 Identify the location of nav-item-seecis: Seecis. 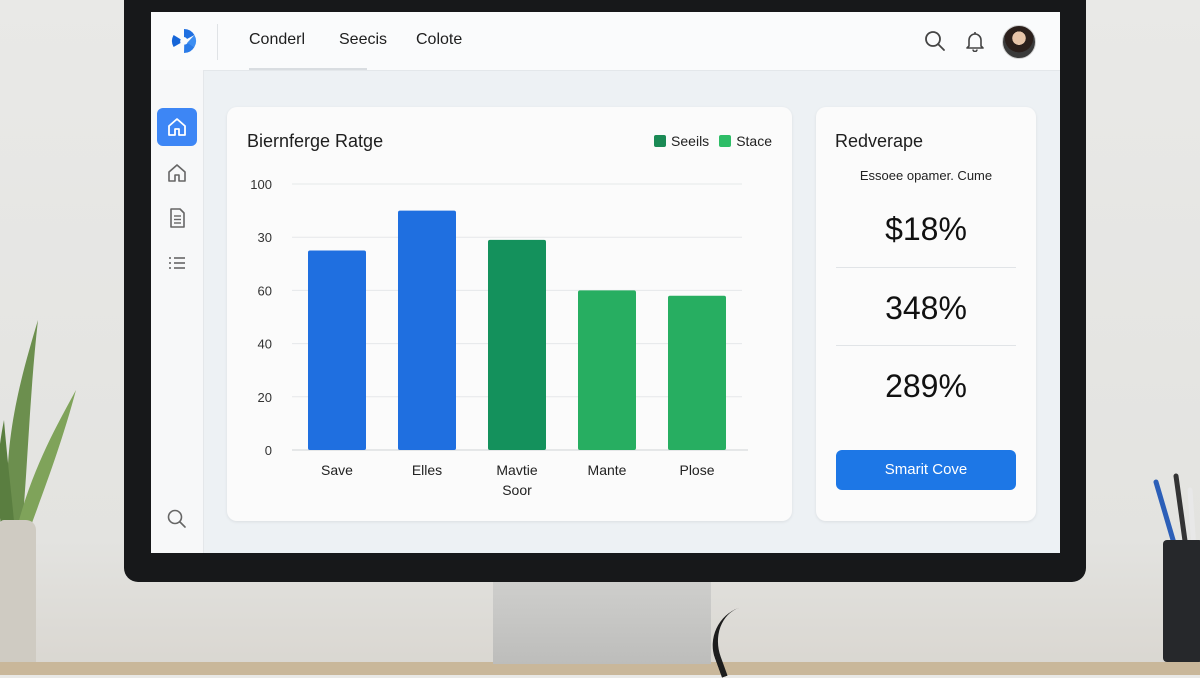
(363, 40).